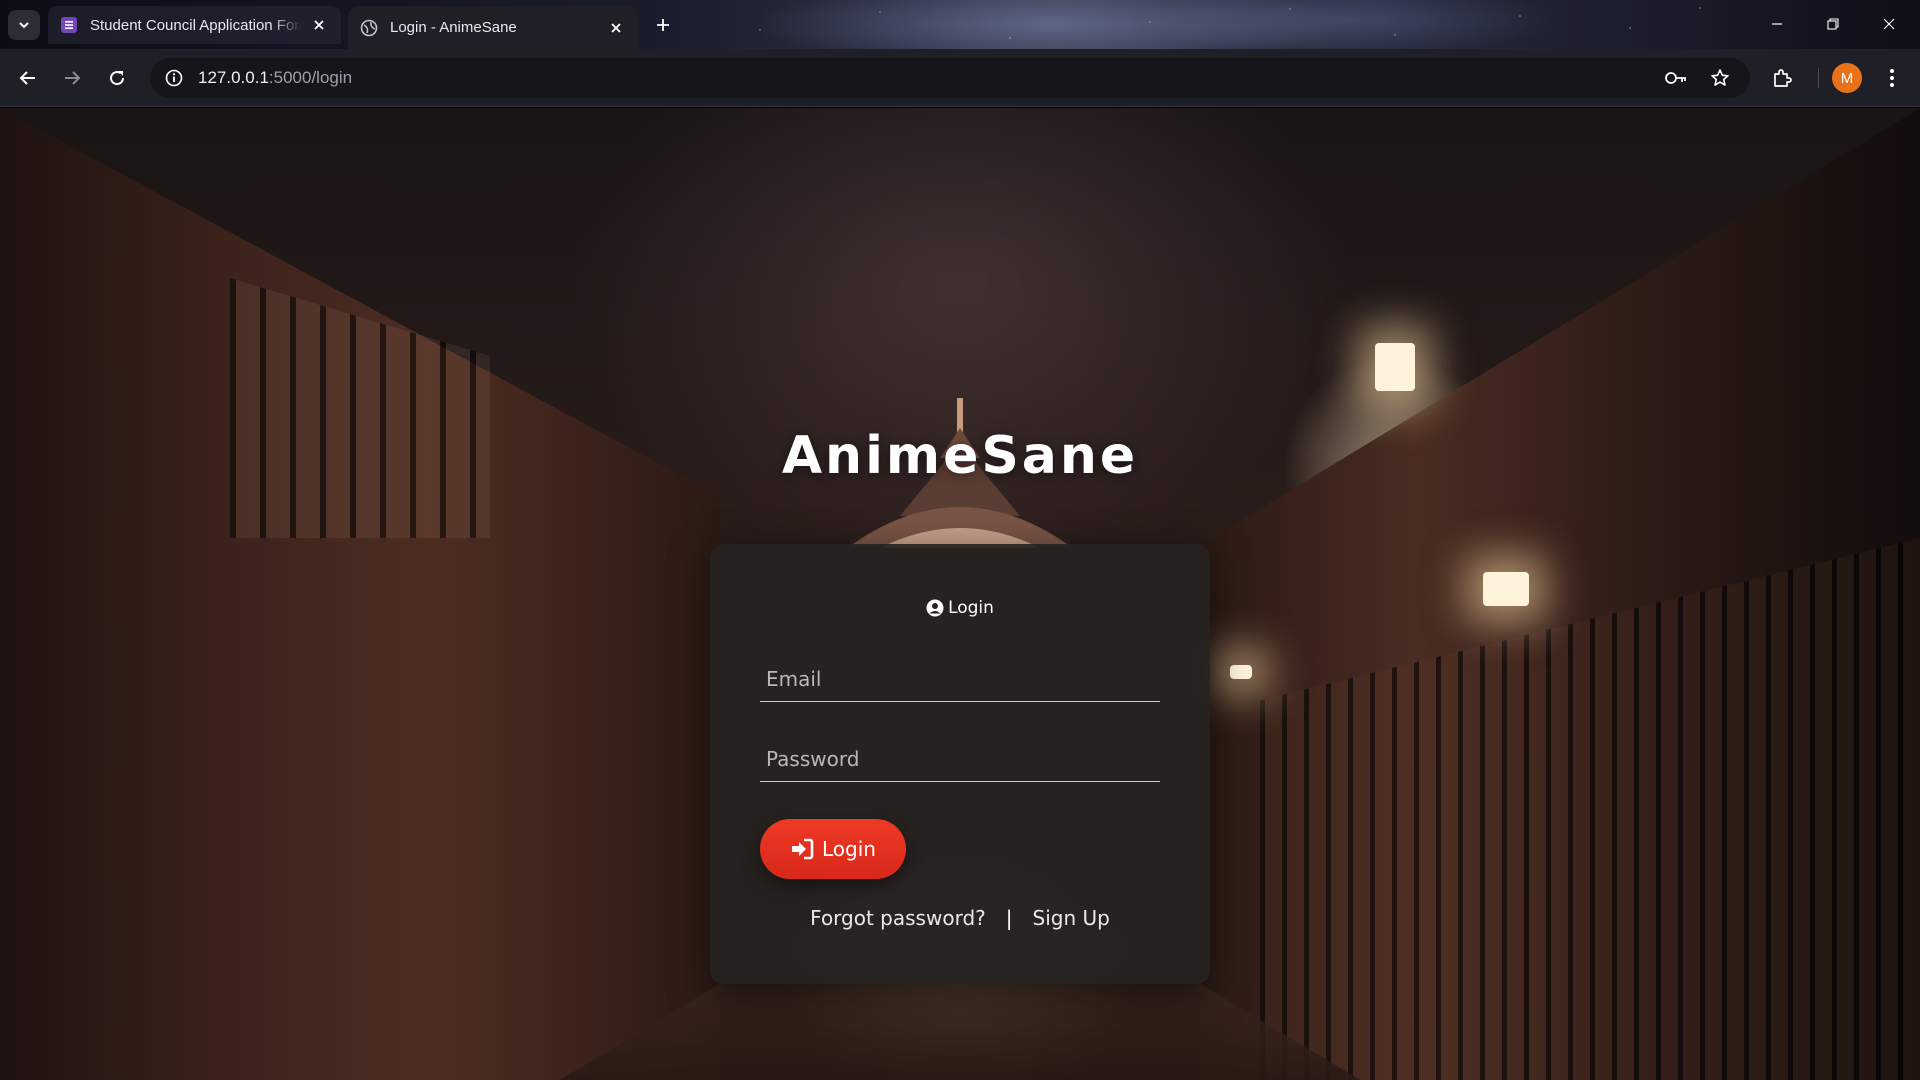  I want to click on browser-menu-button, so click(1892, 78).